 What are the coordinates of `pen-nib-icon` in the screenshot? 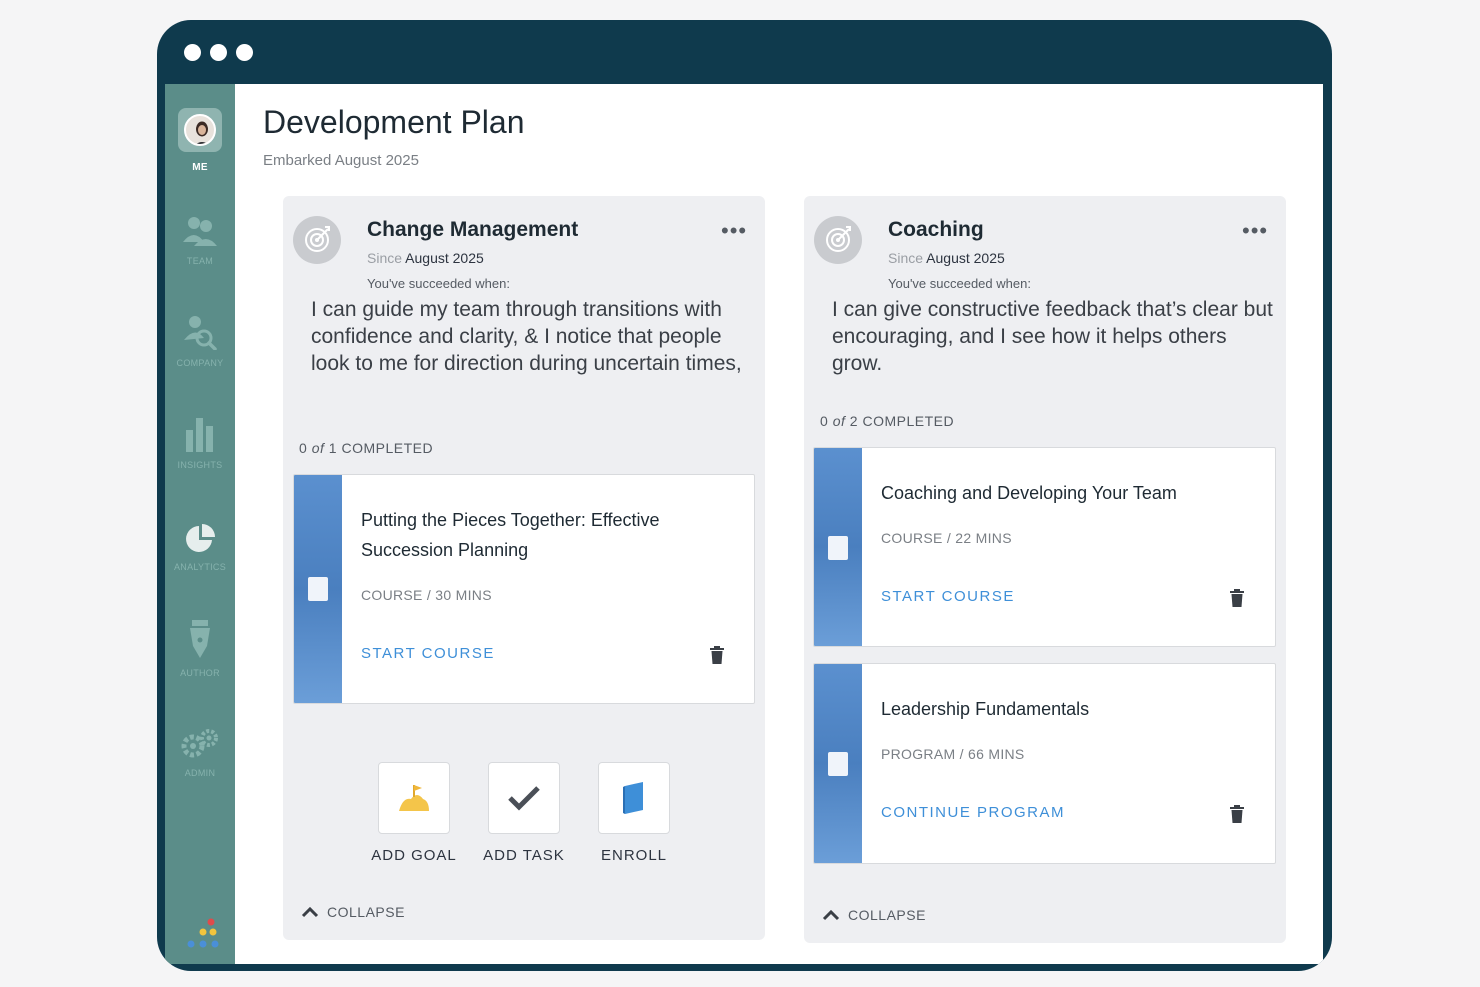 It's located at (200, 639).